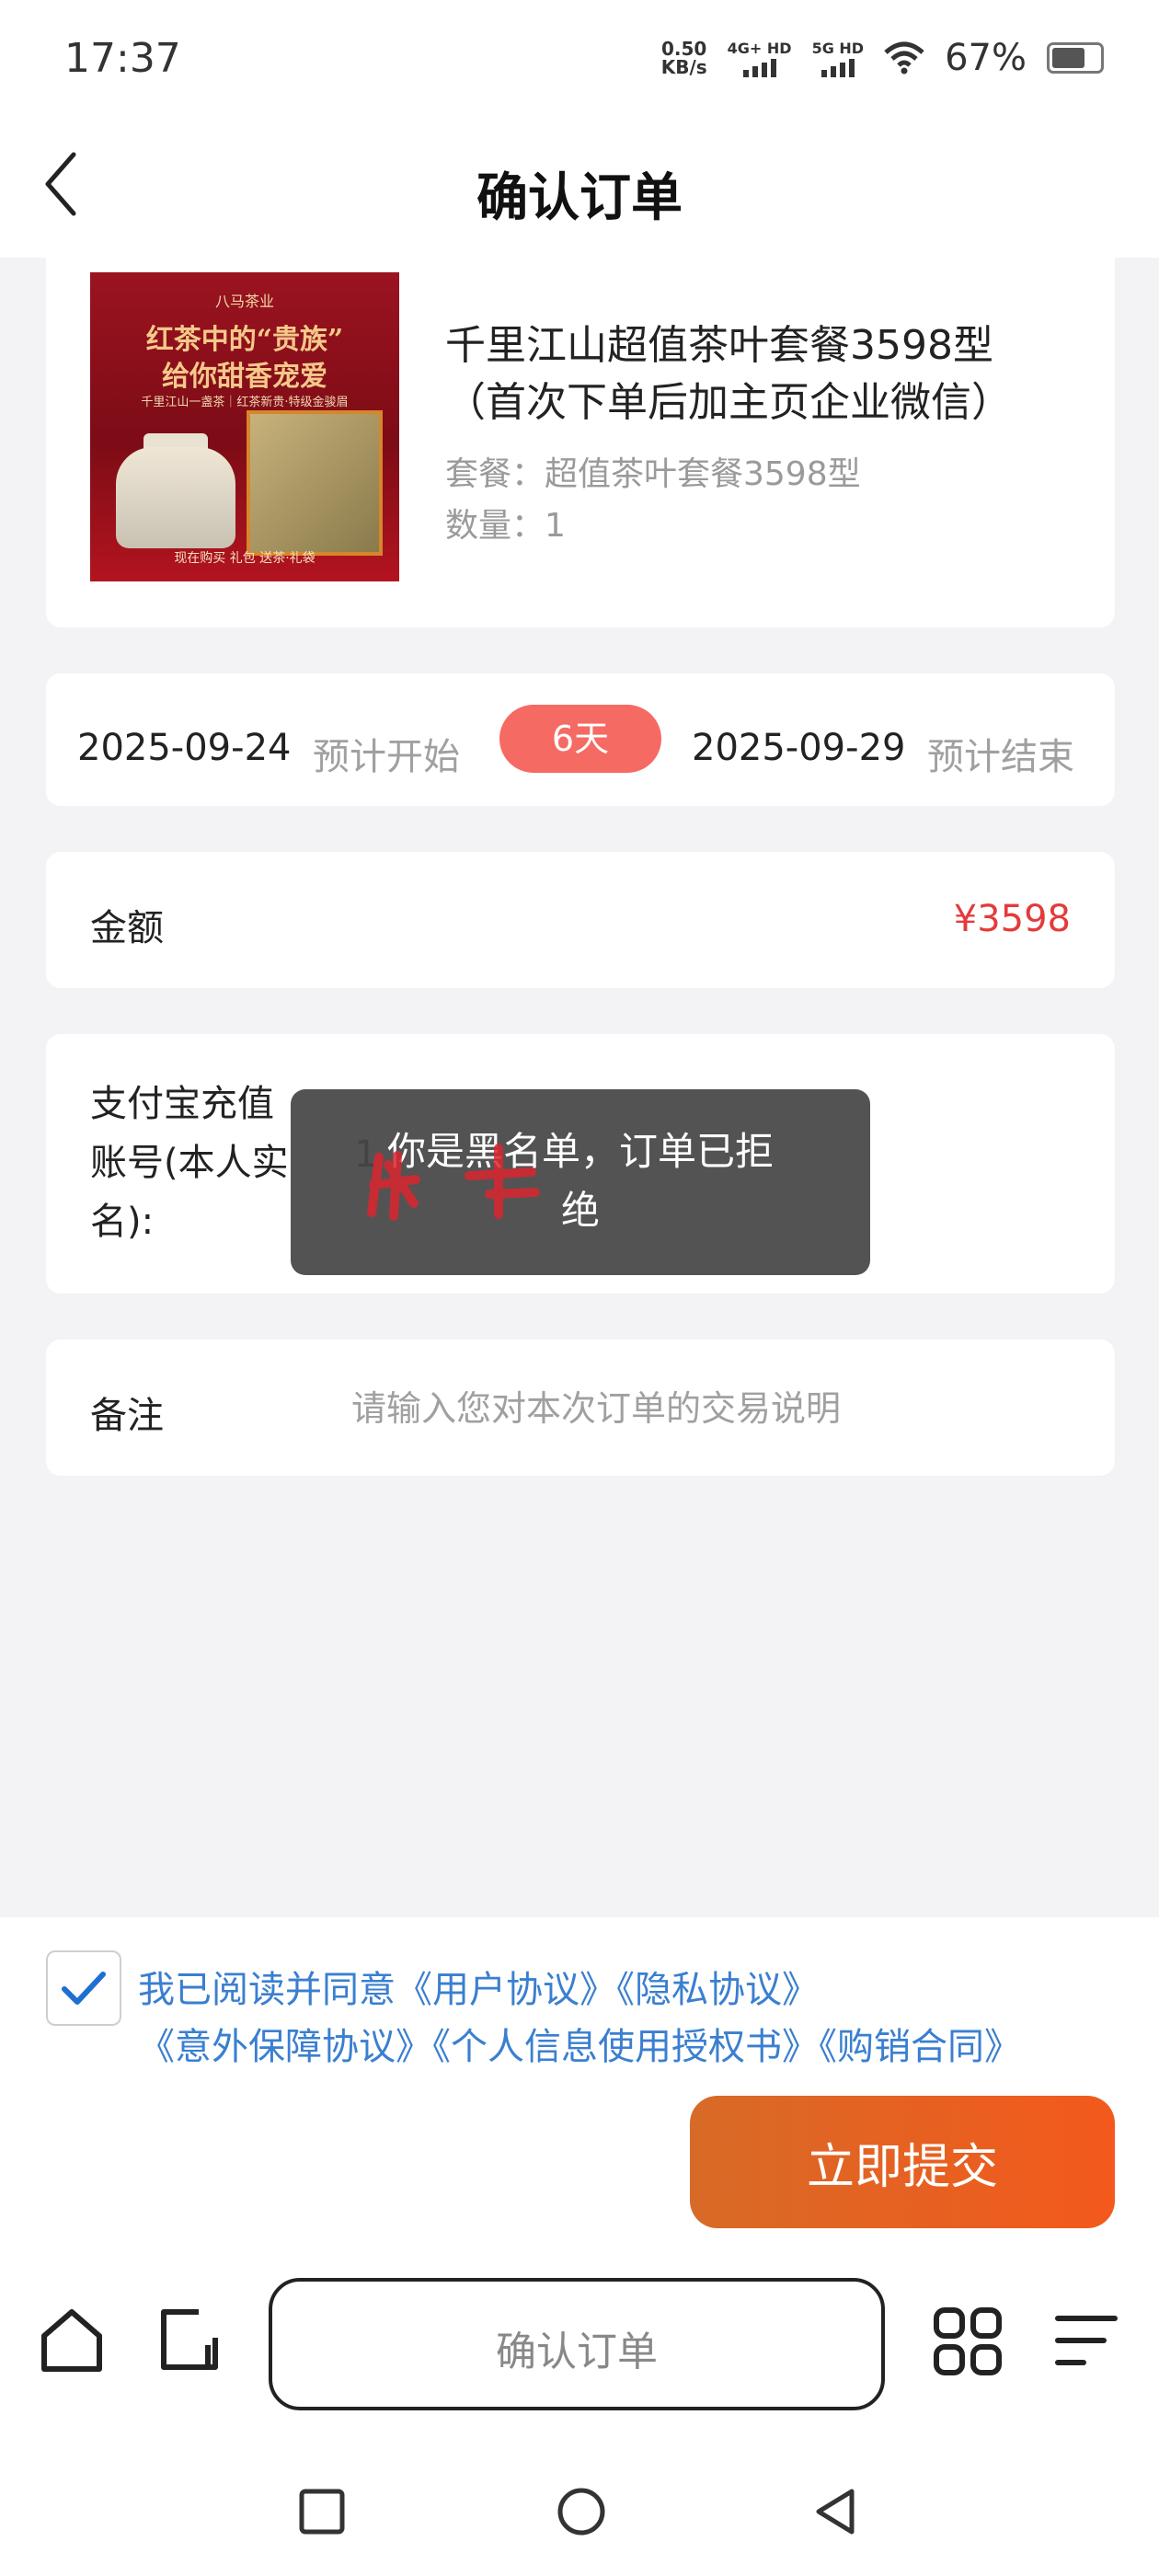  What do you see at coordinates (719, 1408) in the screenshot?
I see `remark-input` at bounding box center [719, 1408].